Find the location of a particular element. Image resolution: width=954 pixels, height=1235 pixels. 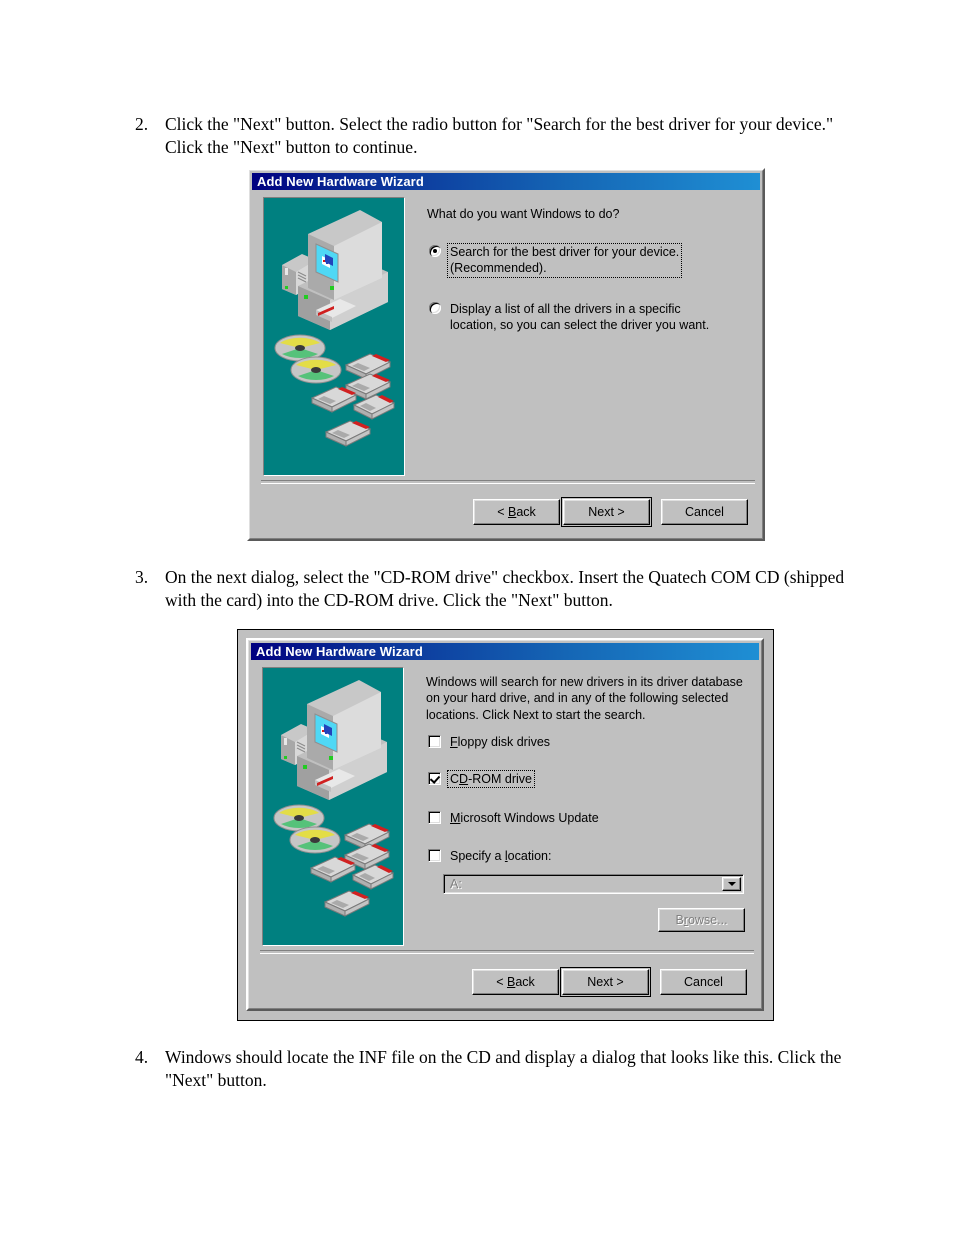

dialog-2-illustration is located at coordinates (333, 806).